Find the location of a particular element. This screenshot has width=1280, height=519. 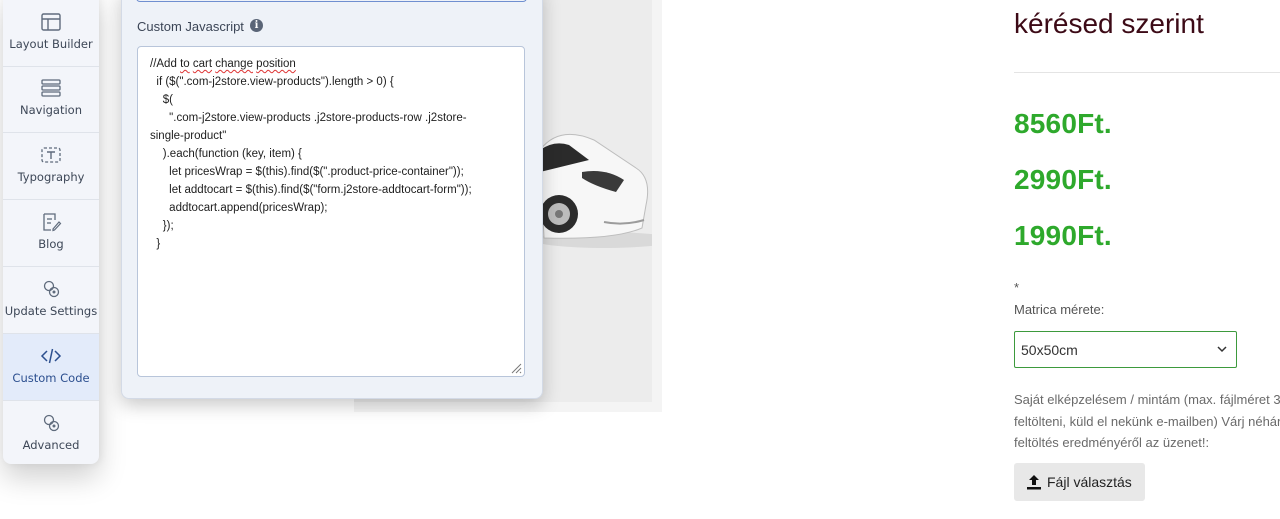

upload-icon is located at coordinates (1034, 482).